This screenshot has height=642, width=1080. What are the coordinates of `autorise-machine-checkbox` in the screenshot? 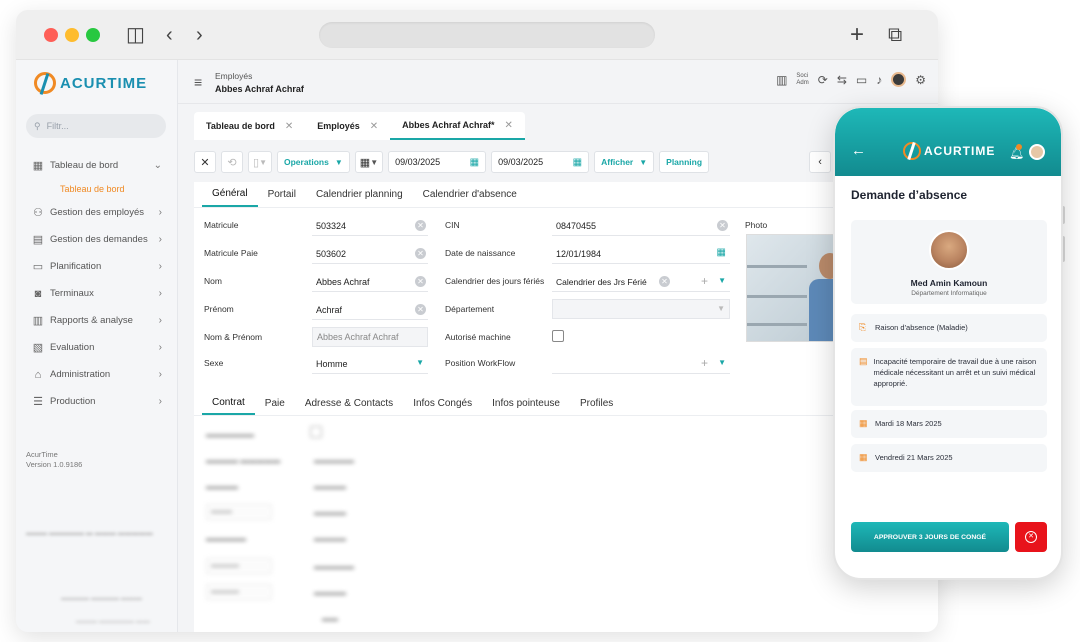 It's located at (558, 336).